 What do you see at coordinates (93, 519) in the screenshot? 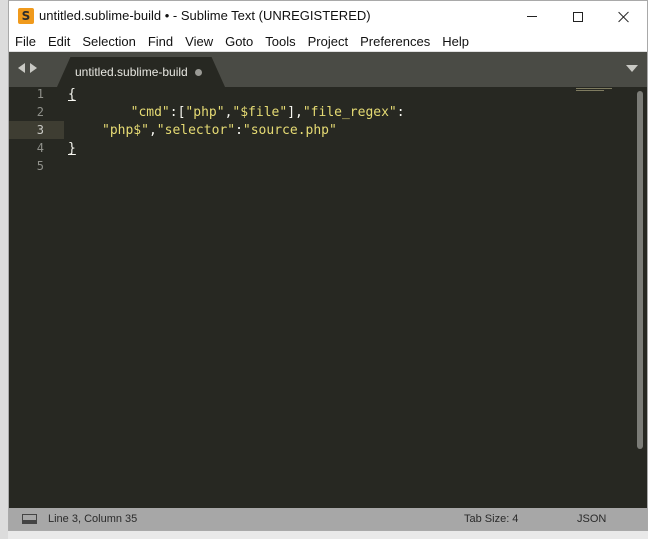
I see `cursor-position: Line 3, Column 35` at bounding box center [93, 519].